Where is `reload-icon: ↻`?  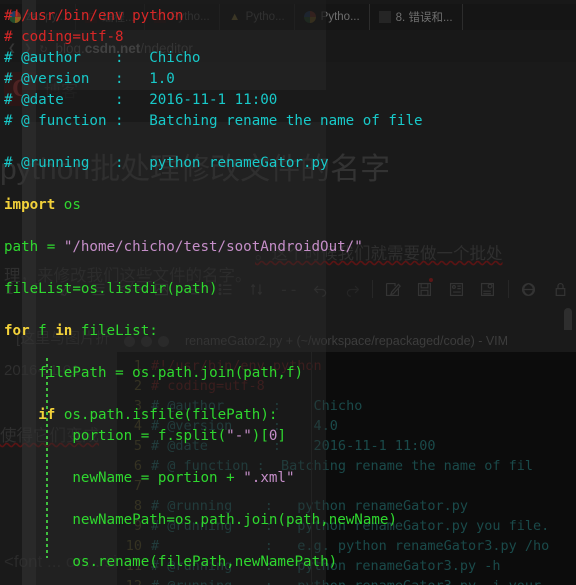 reload-icon: ↻ is located at coordinates (44, 48).